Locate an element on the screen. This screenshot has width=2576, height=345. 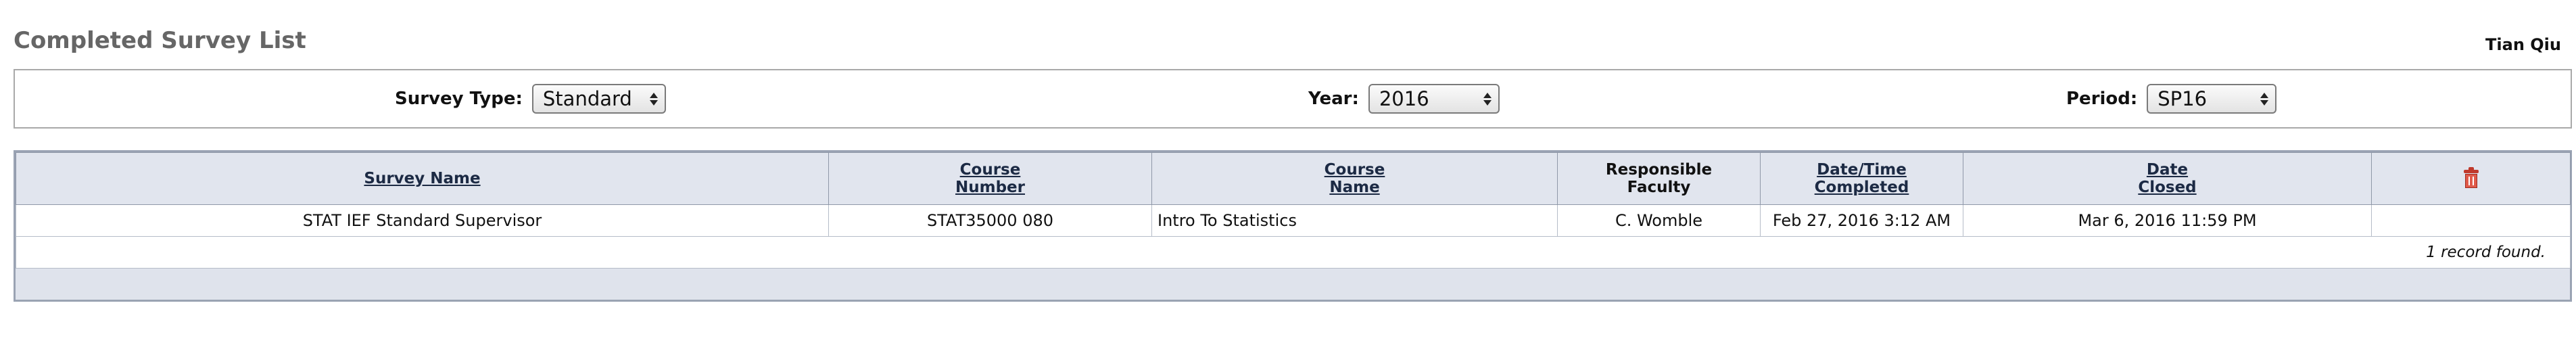
cell-faculty: C. Womble is located at coordinates (1659, 221).